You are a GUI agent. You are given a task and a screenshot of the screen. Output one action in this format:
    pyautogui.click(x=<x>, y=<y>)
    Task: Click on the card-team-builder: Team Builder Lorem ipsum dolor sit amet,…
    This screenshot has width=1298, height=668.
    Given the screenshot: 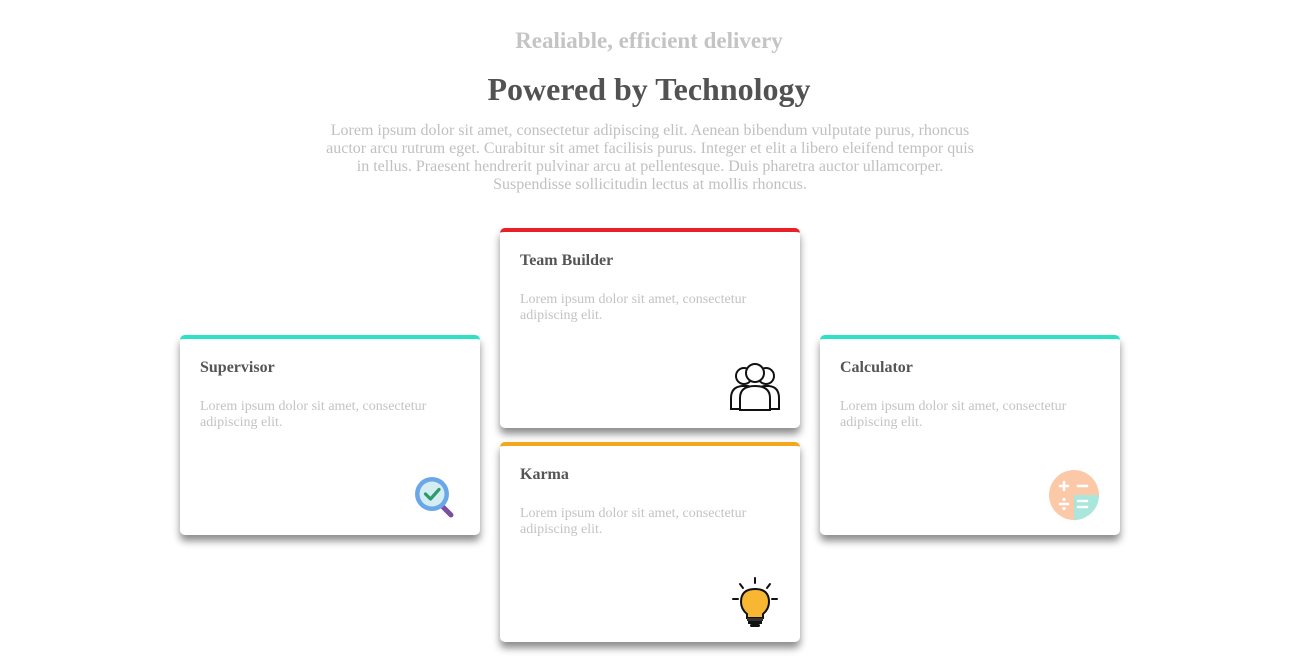 What is the action you would take?
    pyautogui.click(x=650, y=328)
    